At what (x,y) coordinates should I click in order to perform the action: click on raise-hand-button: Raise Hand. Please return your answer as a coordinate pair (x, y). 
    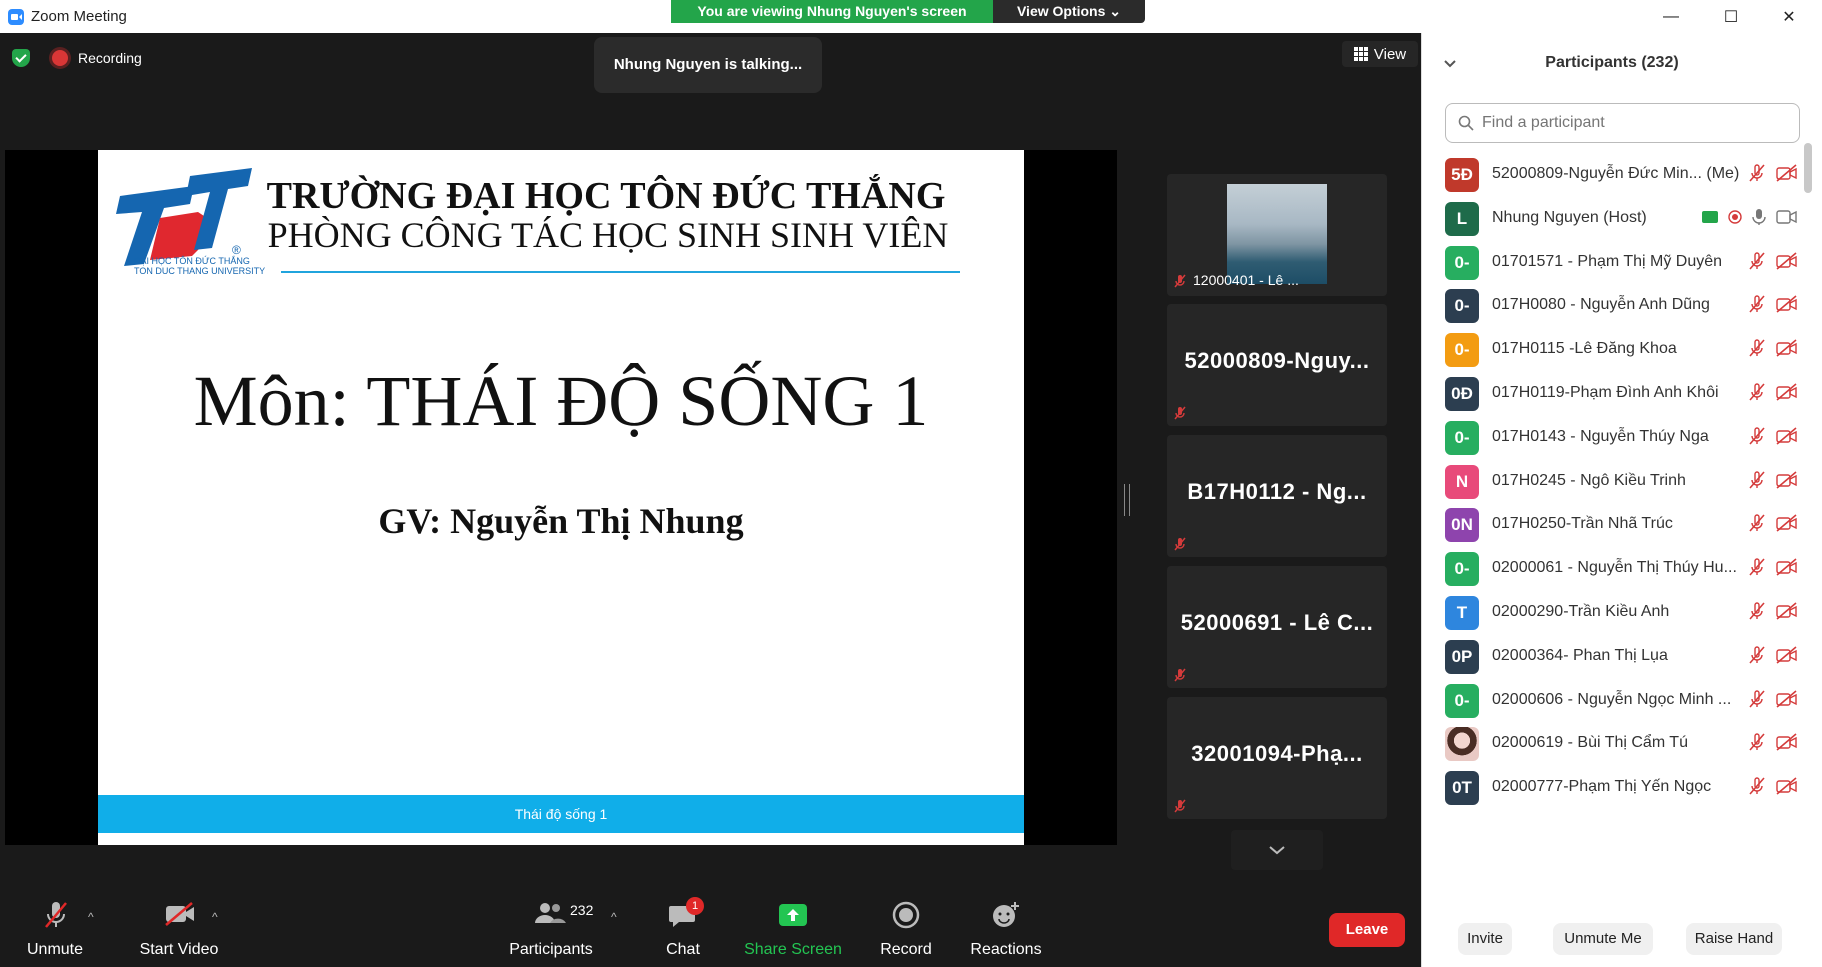
    Looking at the image, I should click on (1734, 939).